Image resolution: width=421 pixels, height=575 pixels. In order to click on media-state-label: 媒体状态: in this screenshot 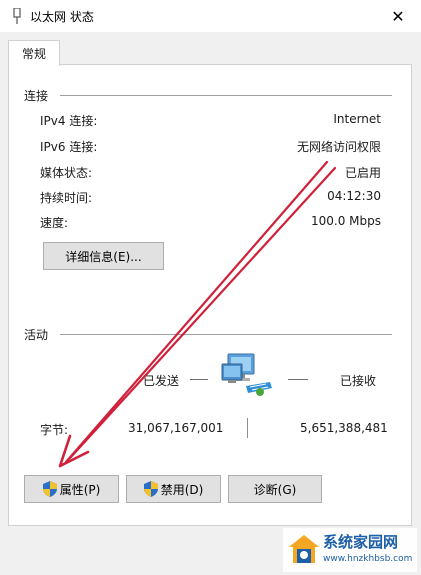, I will do `click(66, 173)`.